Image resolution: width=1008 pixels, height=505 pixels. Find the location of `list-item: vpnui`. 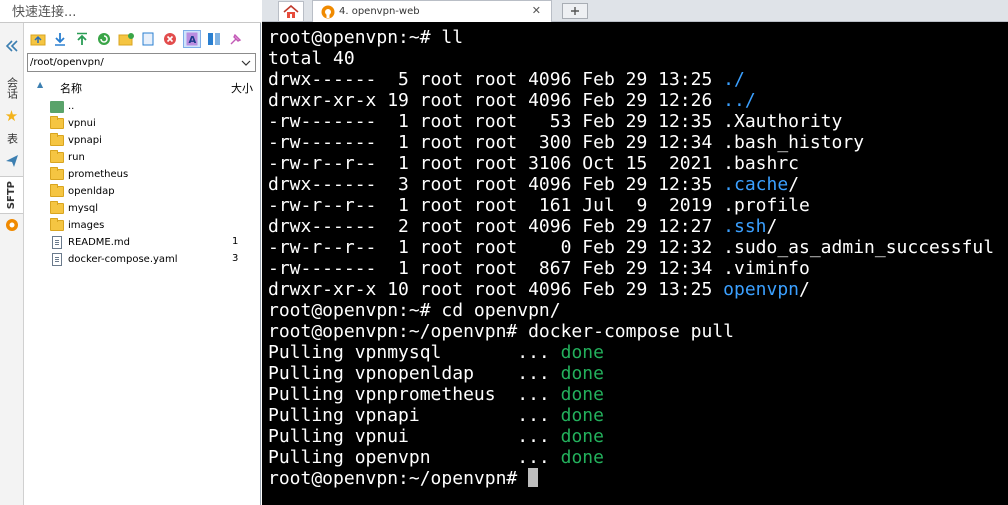

list-item: vpnui is located at coordinates (141, 123).